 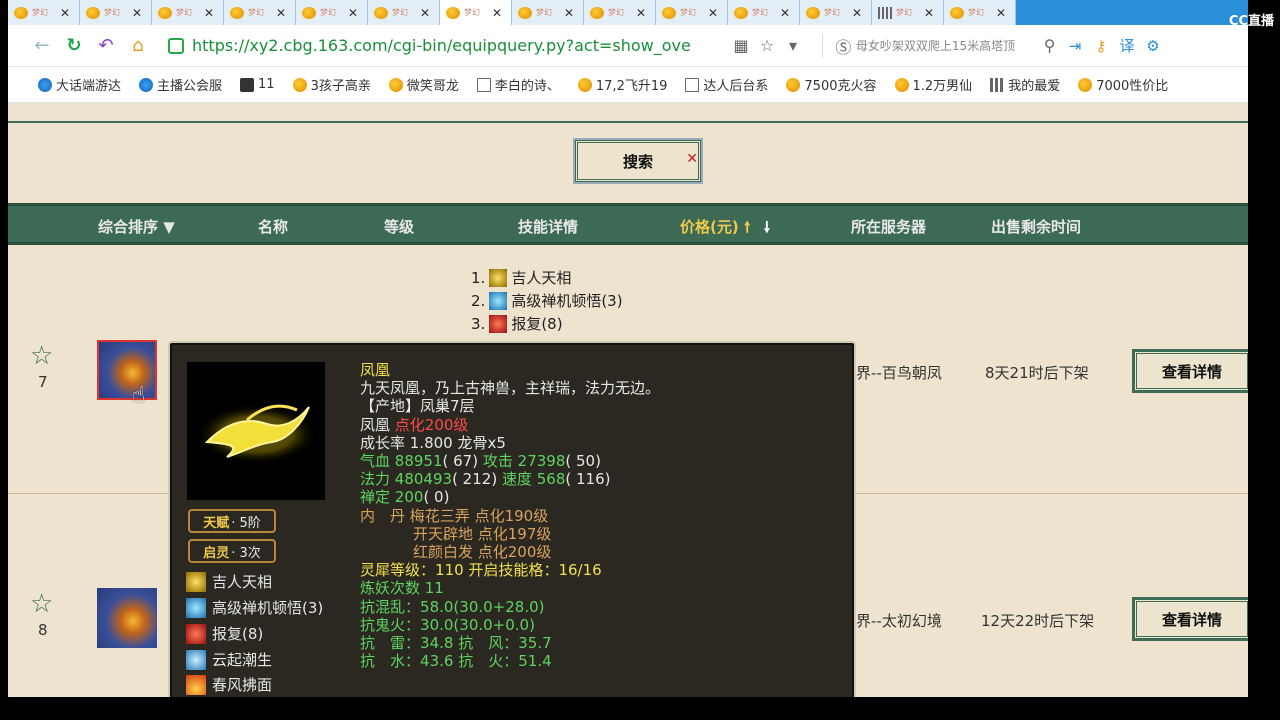 I want to click on skill-item: 2. 高级禅机顿悟(3), so click(x=547, y=300).